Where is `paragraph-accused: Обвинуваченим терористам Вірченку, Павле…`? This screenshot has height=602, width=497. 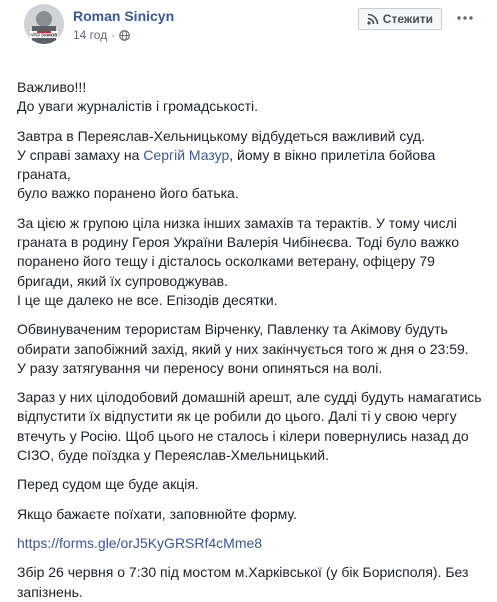 paragraph-accused: Обвинуваченим терористам Вірченку, Павле… is located at coordinates (250, 349).